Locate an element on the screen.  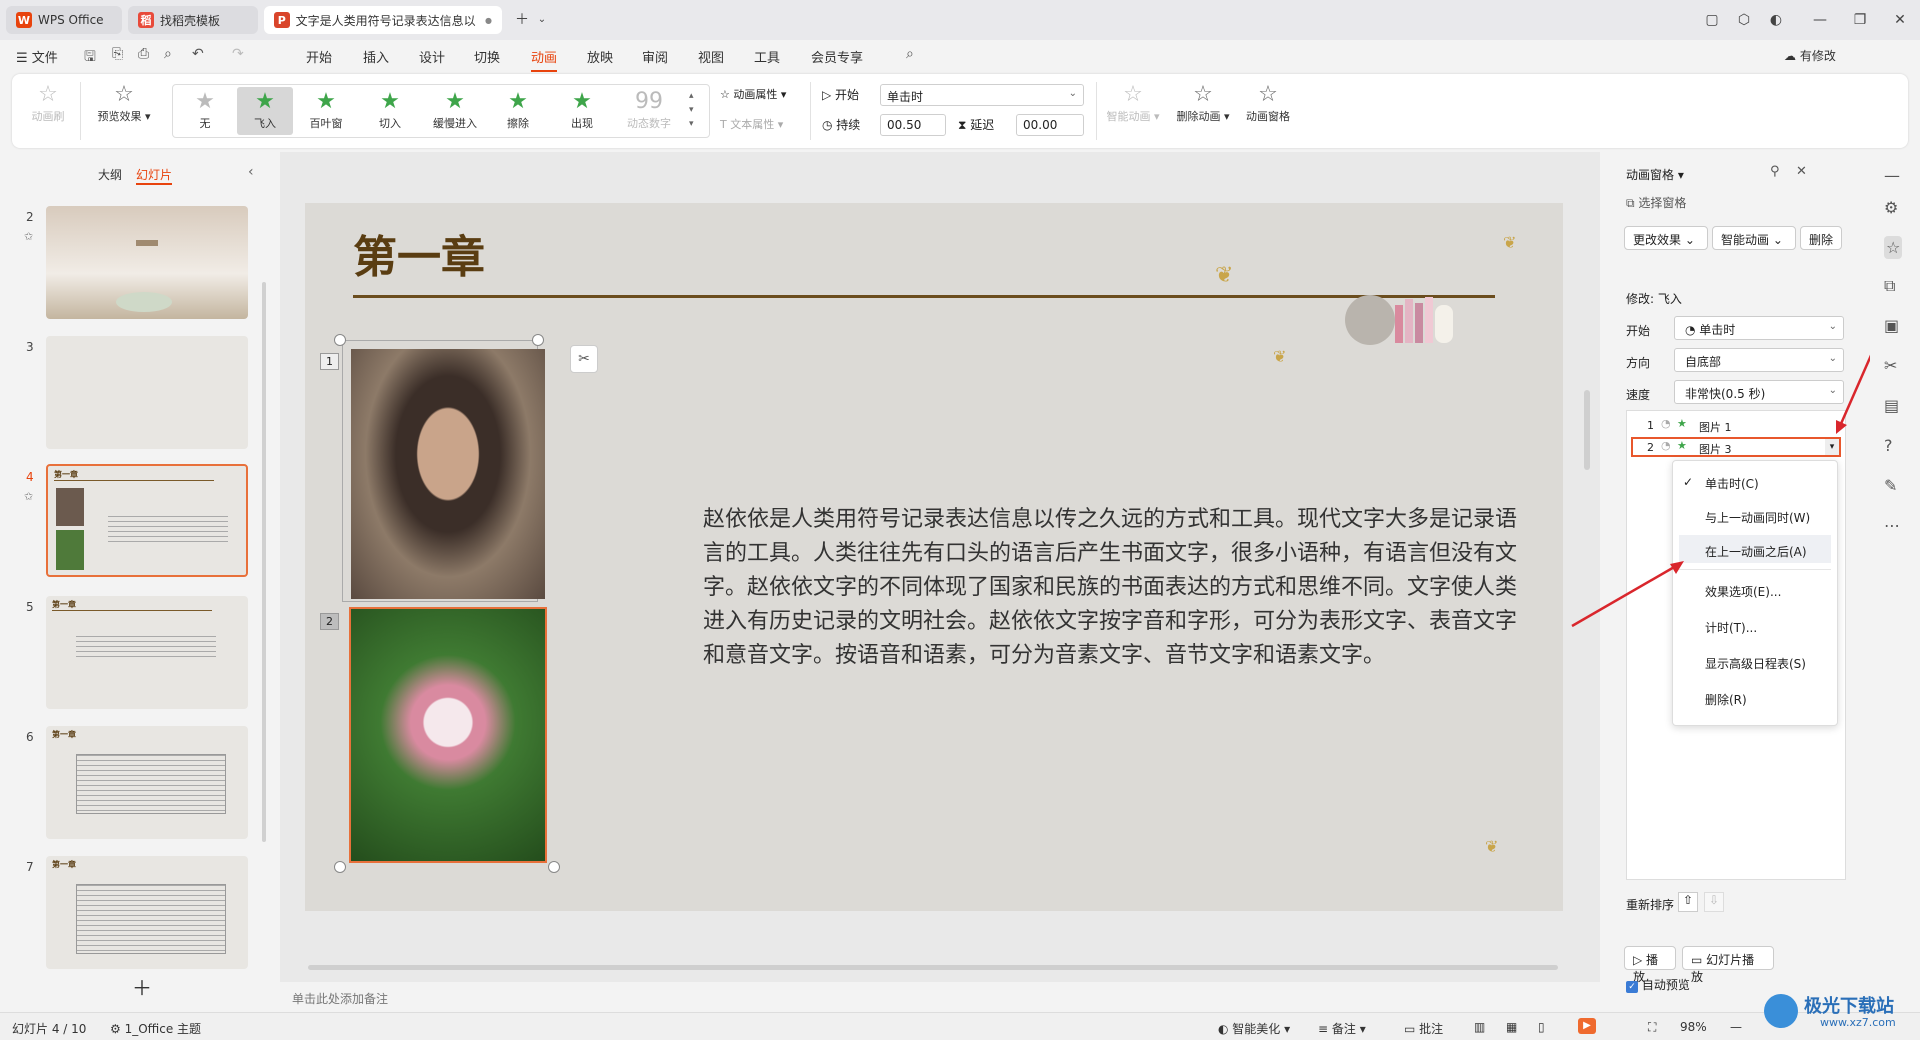
modified-status: ☁ 有修改 is located at coordinates (1810, 55).